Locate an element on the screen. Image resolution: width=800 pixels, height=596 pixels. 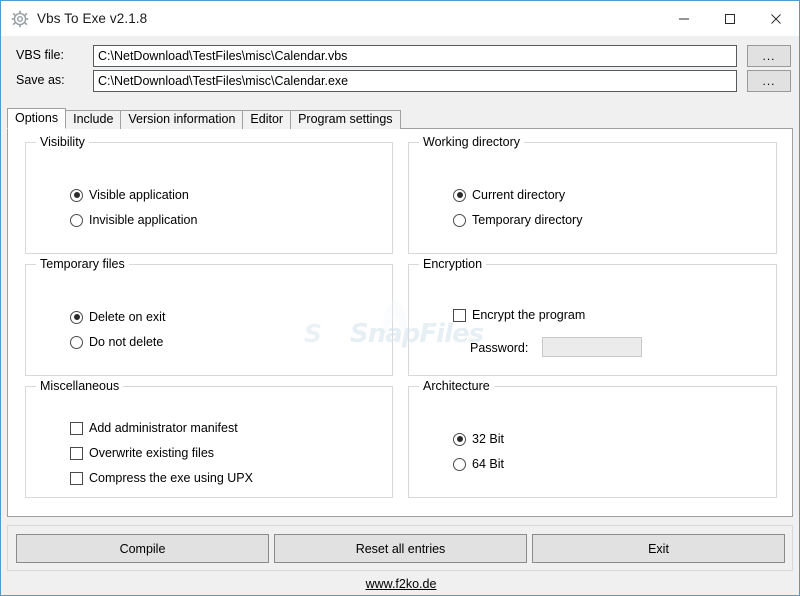
footer: www.f2ko.de is located at coordinates (400, 583).